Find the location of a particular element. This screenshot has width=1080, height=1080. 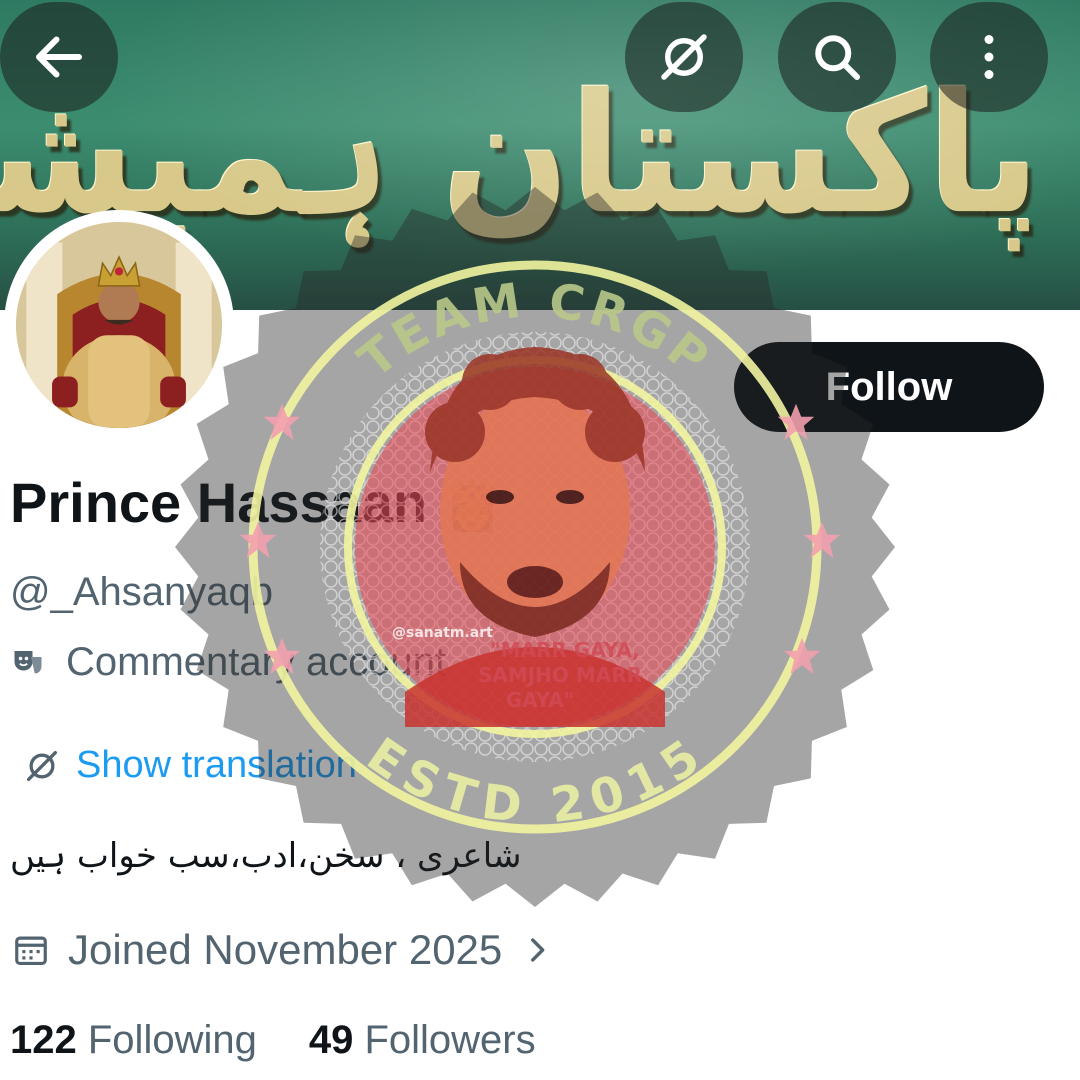

joined-date: Joined November 2025 is located at coordinates (283, 950).